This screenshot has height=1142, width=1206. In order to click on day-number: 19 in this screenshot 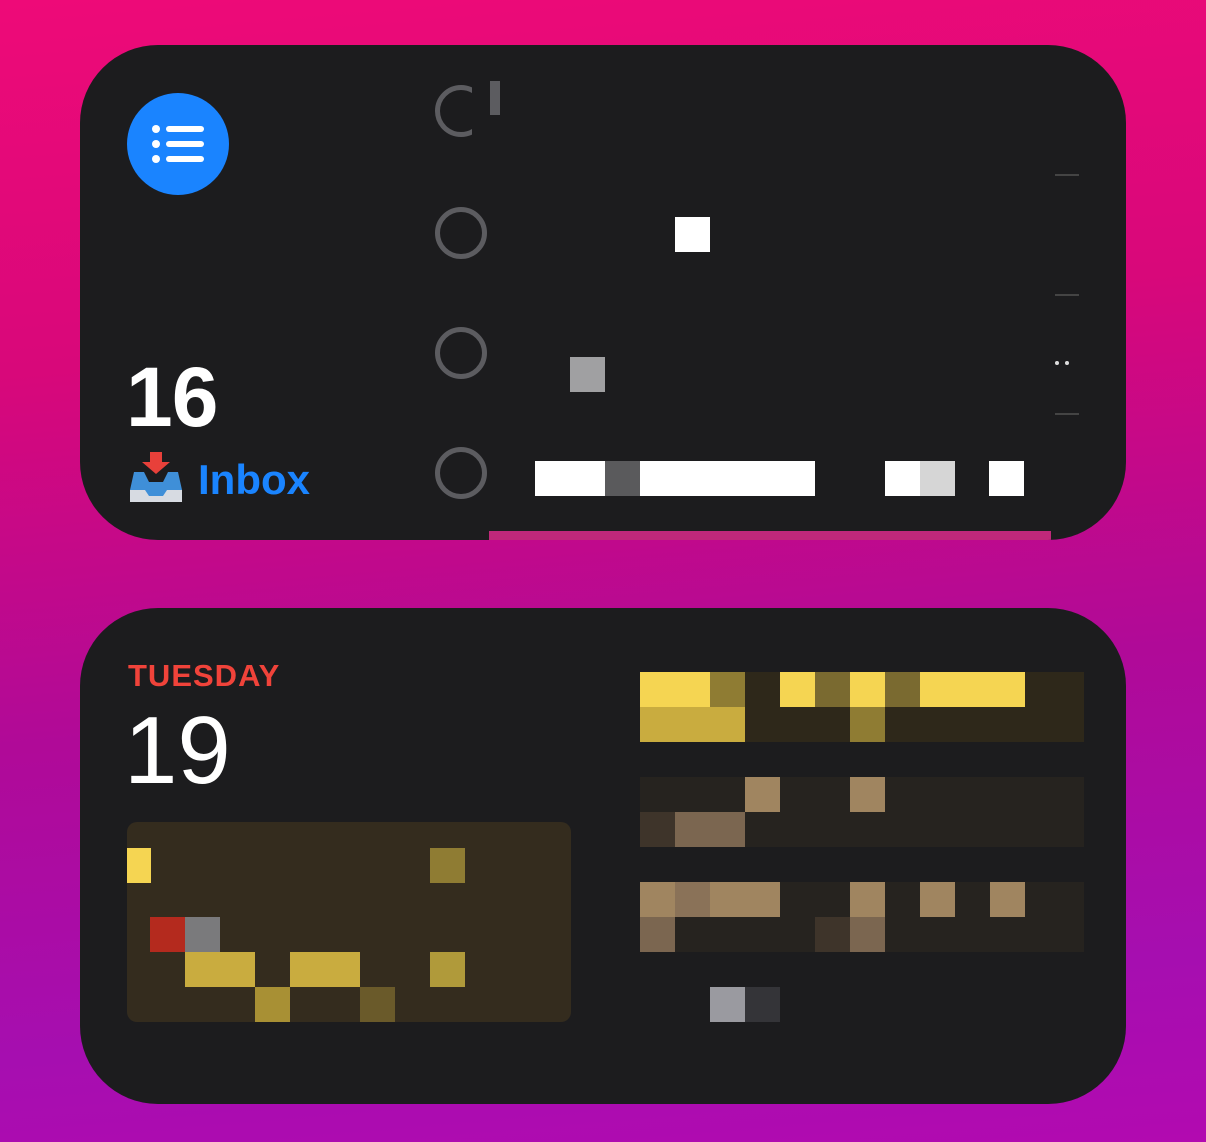, I will do `click(177, 750)`.